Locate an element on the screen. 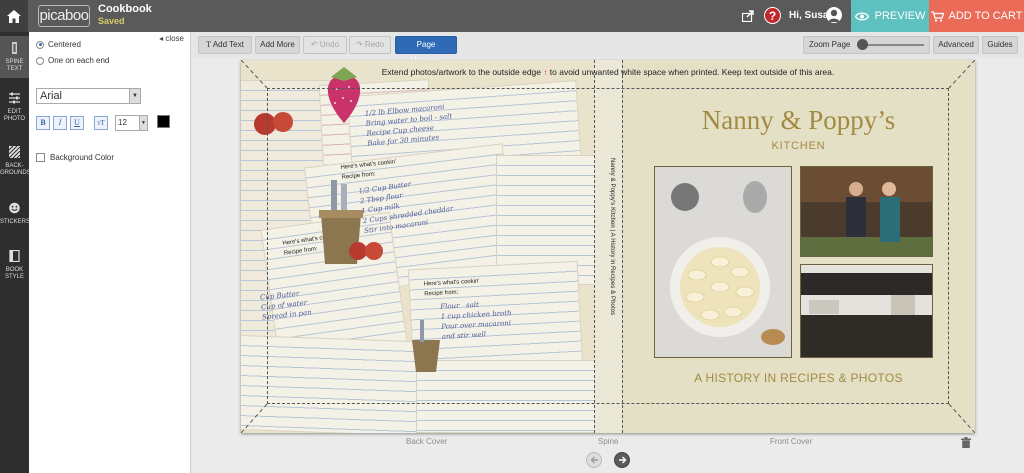 The height and width of the screenshot is (473, 1024). close-panel-link: ◂ close is located at coordinates (171, 38).